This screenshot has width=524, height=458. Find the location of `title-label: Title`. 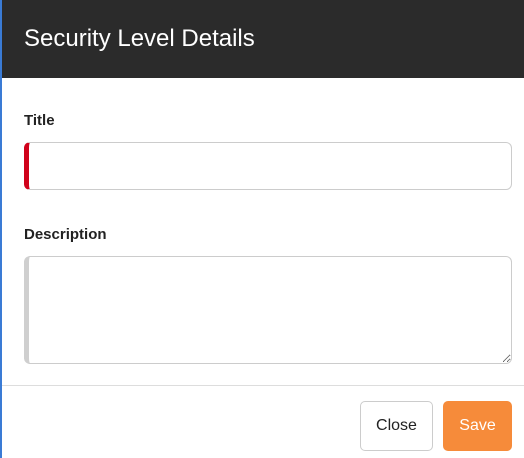

title-label: Title is located at coordinates (39, 120).